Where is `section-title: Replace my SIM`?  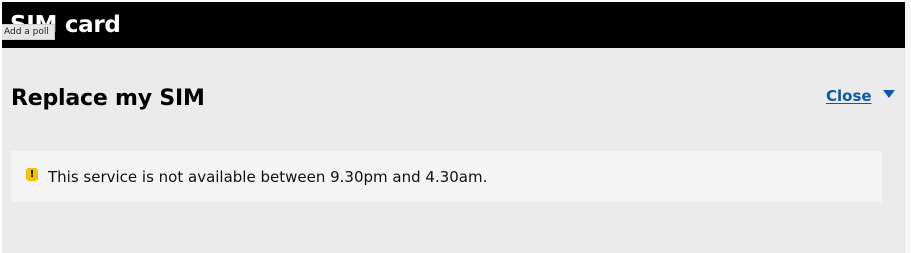 section-title: Replace my SIM is located at coordinates (108, 98).